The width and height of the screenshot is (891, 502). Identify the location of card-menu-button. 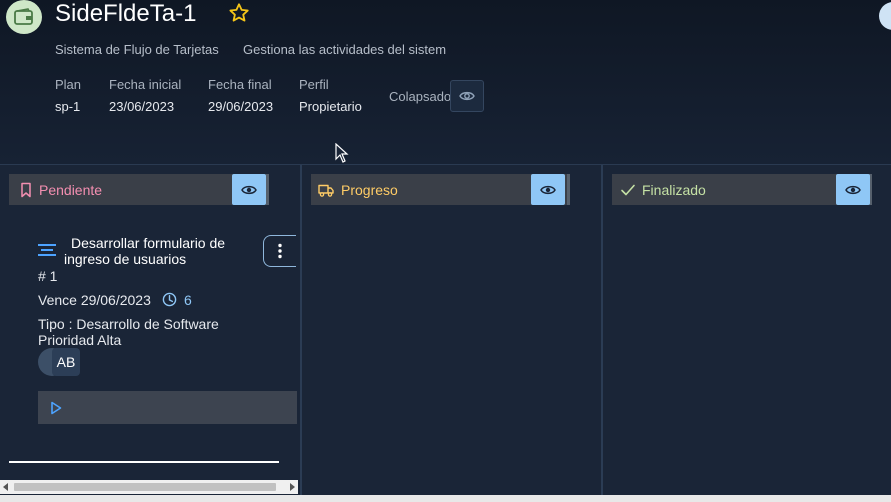
(279, 251).